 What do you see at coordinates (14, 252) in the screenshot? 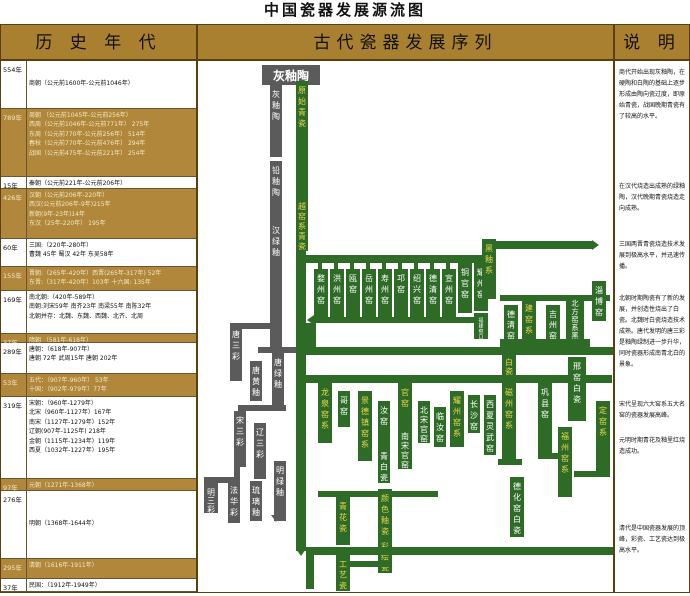
I see `period-duration: 60年` at bounding box center [14, 252].